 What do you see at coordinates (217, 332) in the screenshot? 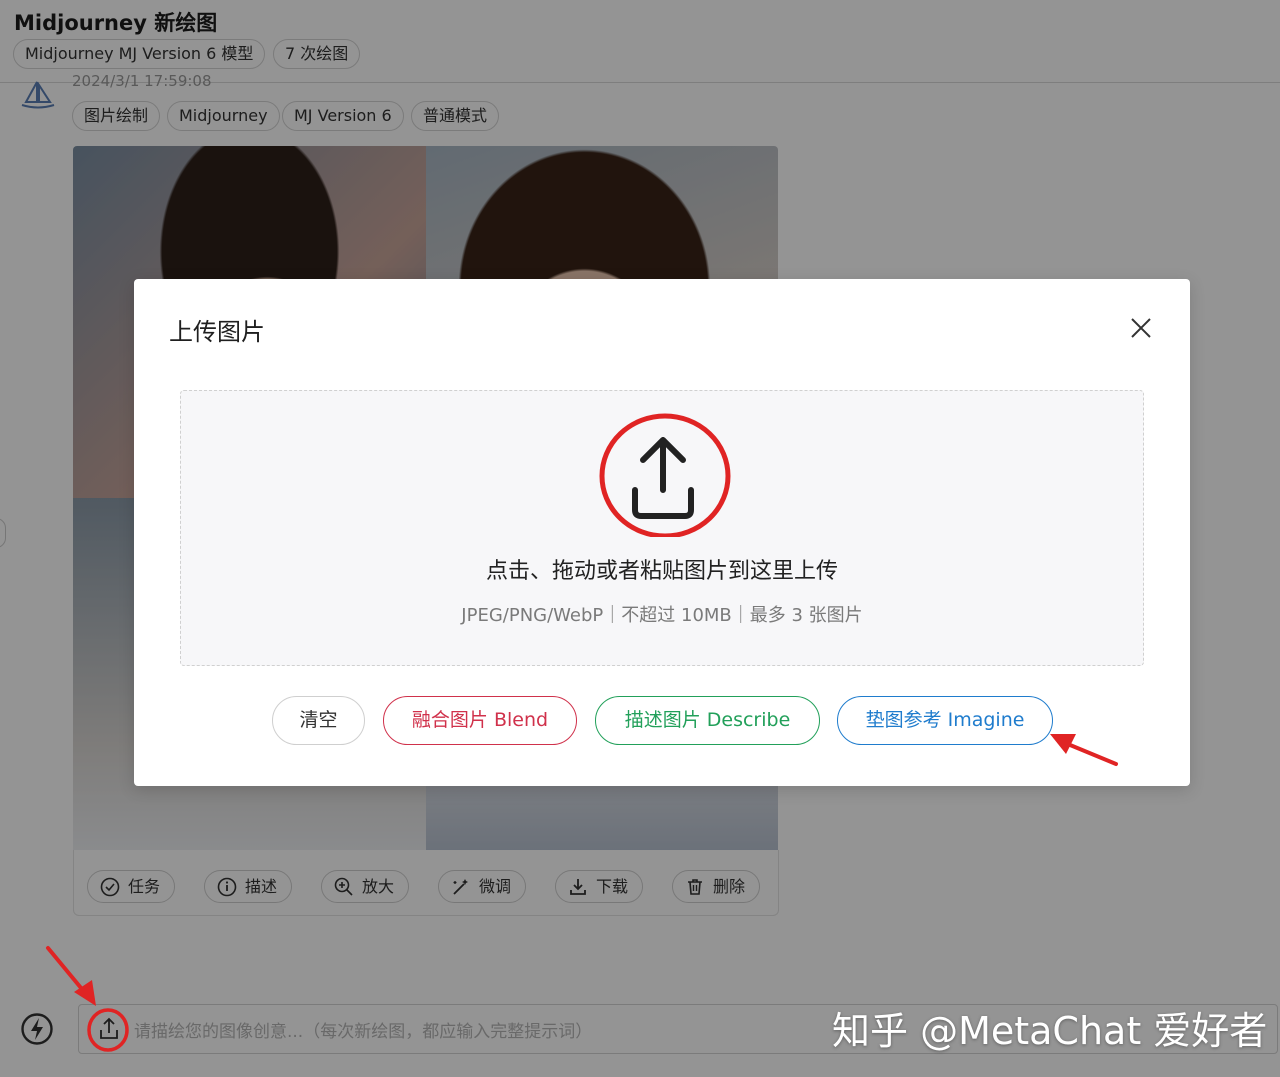
I see `dialog-title: 上传图片` at bounding box center [217, 332].